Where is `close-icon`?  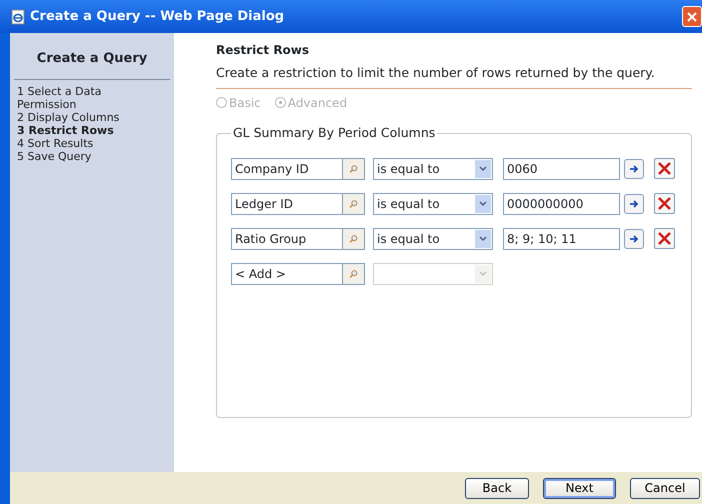 close-icon is located at coordinates (692, 16).